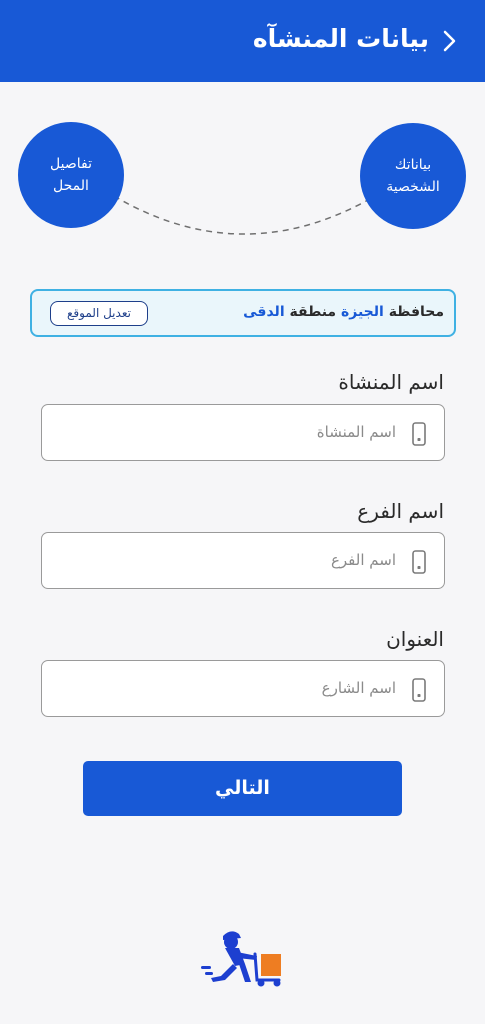 Image resolution: width=485 pixels, height=1024 pixels. What do you see at coordinates (241, 959) in the screenshot?
I see `delivery-person-icon` at bounding box center [241, 959].